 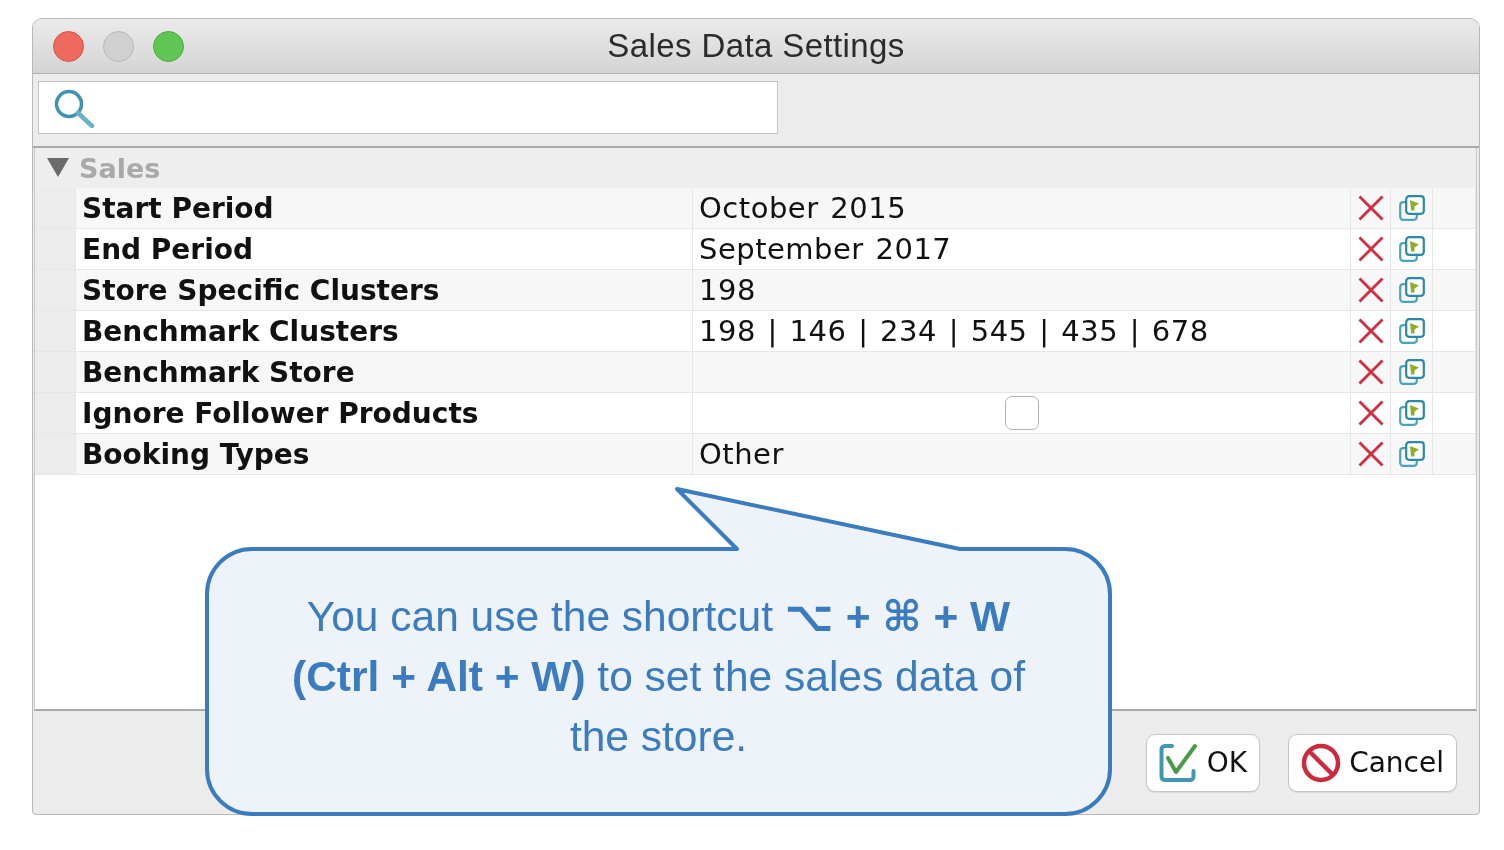 What do you see at coordinates (1022, 331) in the screenshot?
I see `property-value: 198 | 146 | 234 | 545 | 435 | 678` at bounding box center [1022, 331].